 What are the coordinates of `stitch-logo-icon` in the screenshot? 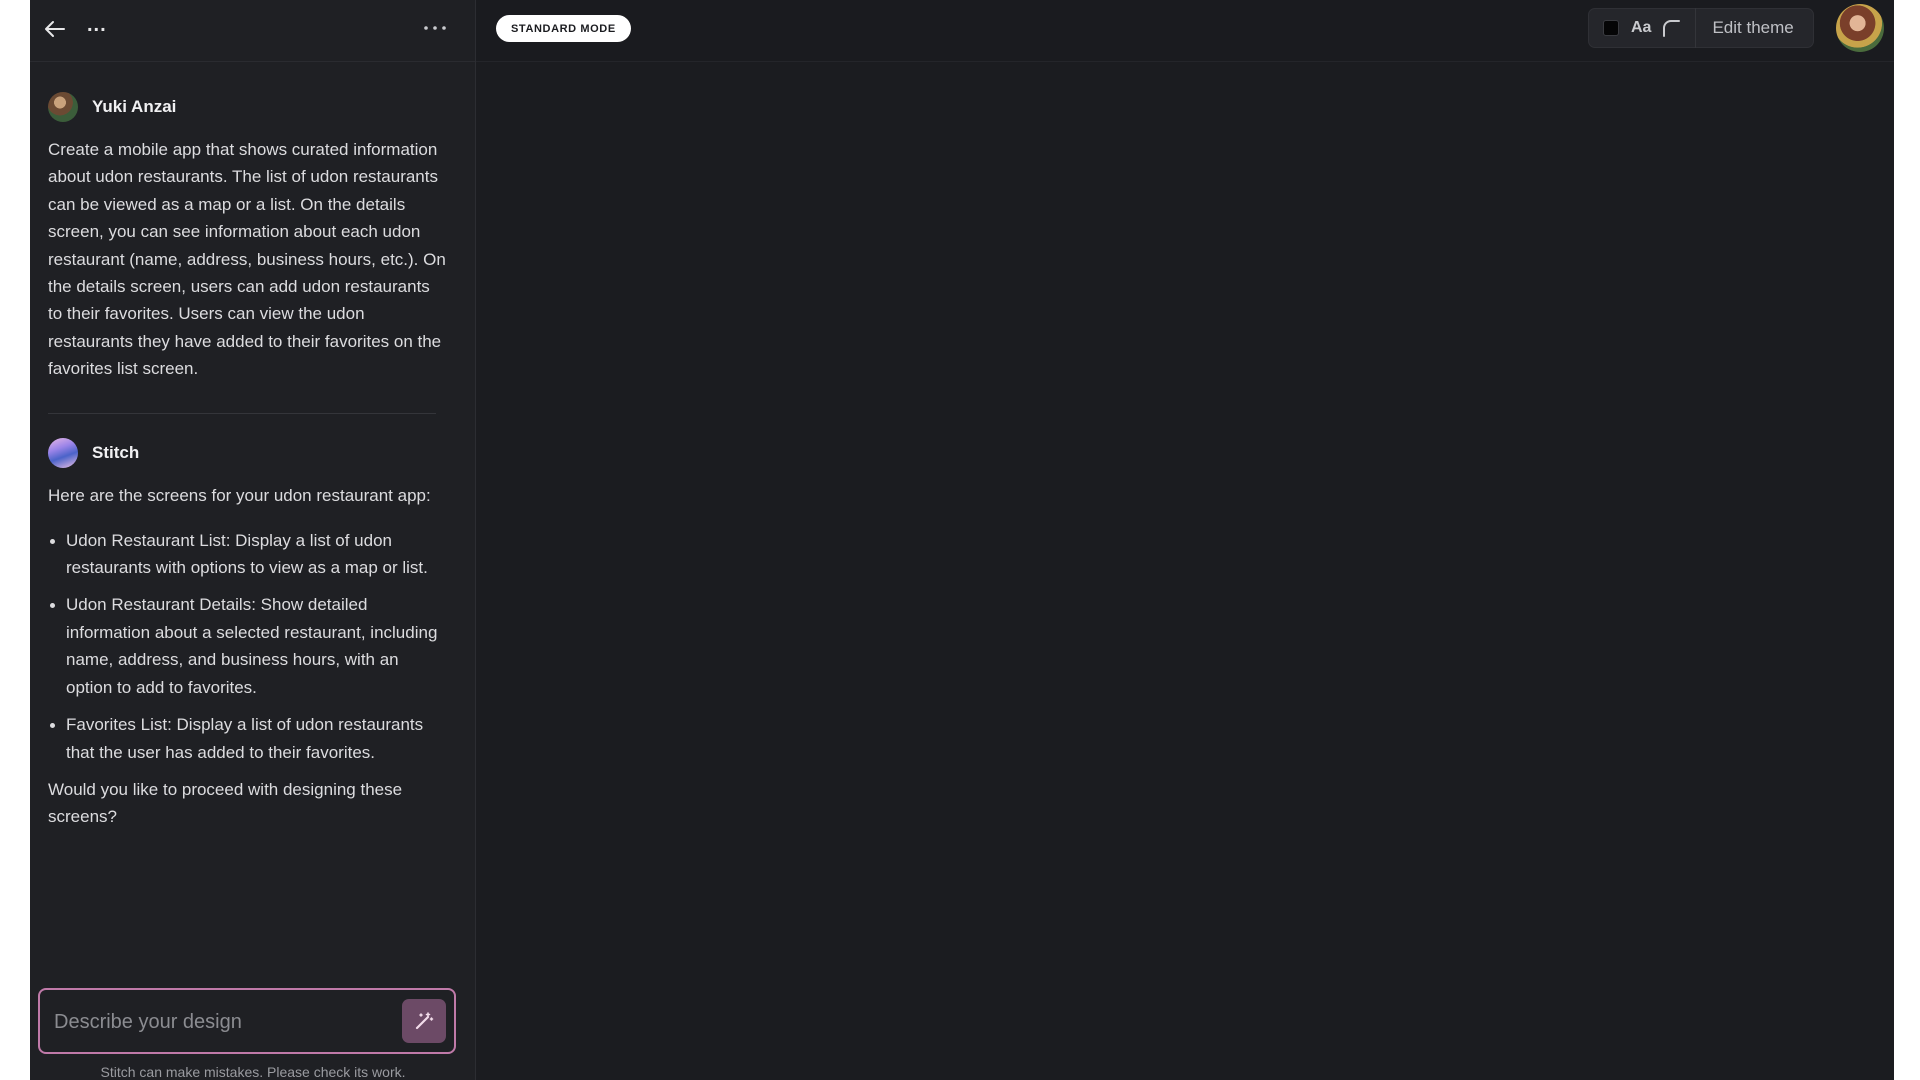 It's located at (63, 452).